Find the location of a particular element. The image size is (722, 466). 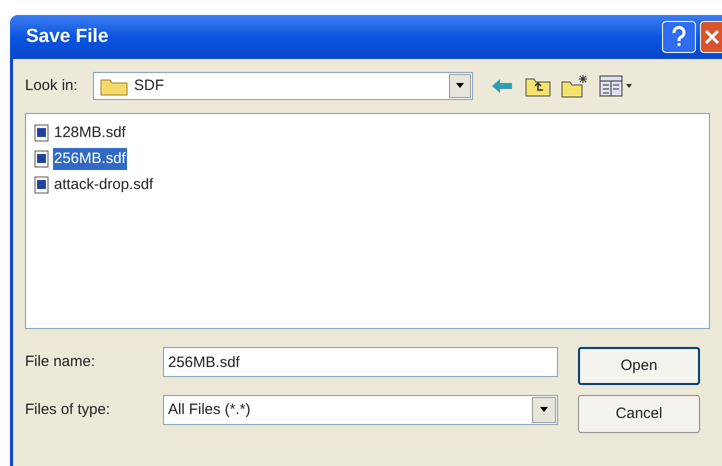

back-arrow-icon is located at coordinates (502, 86).